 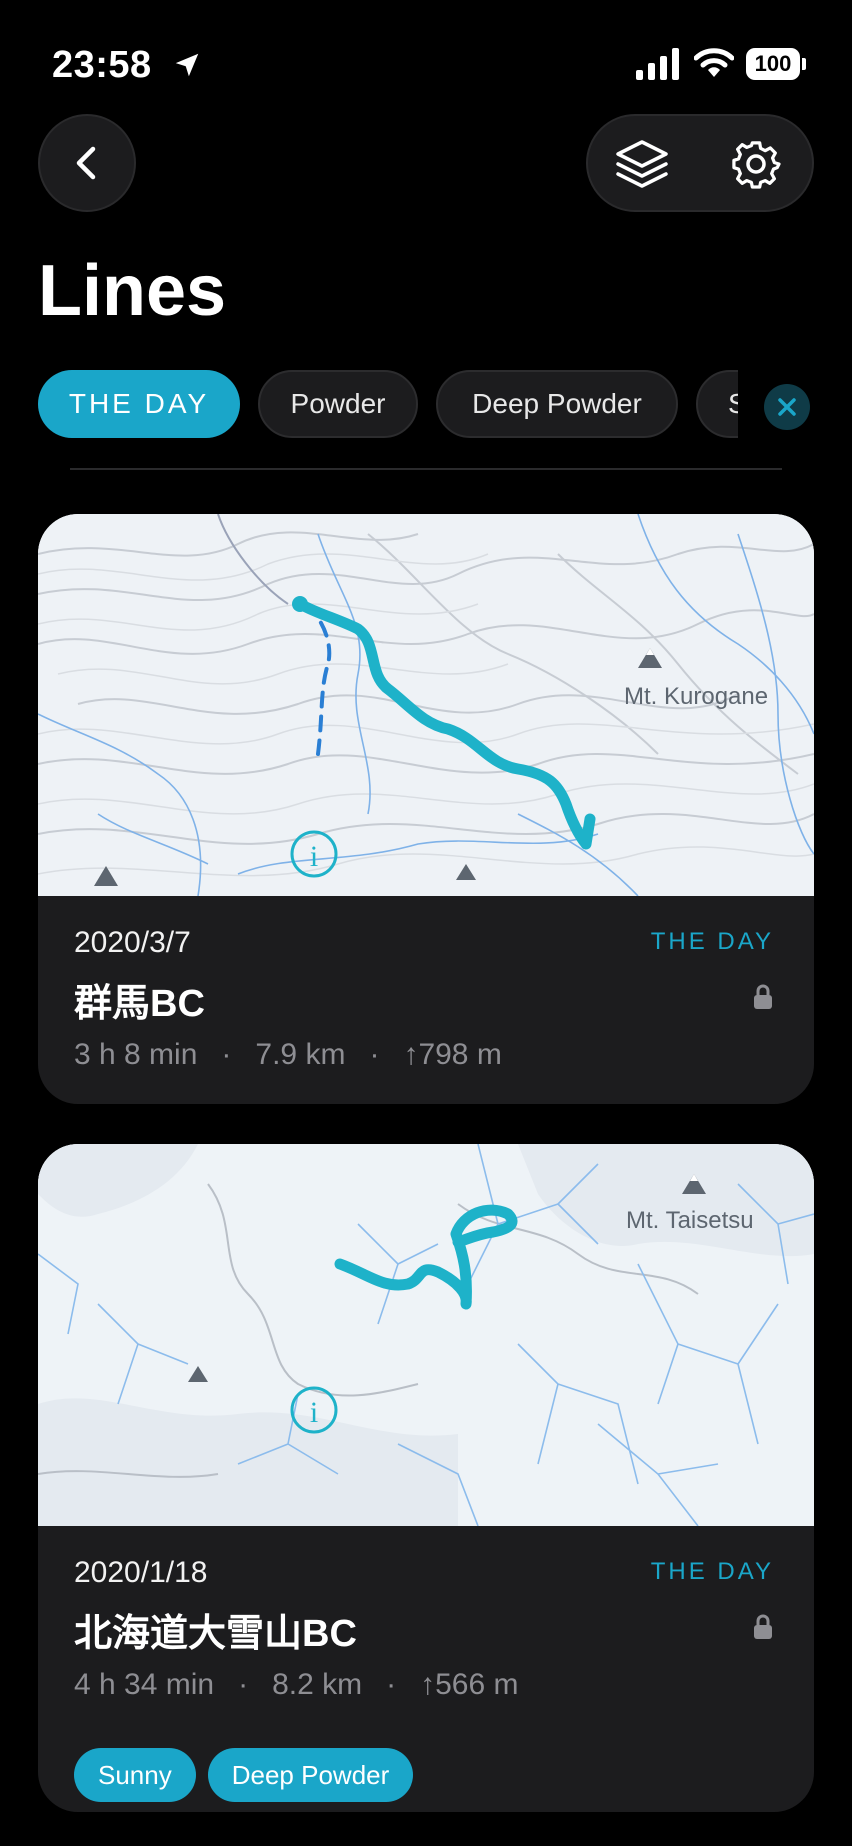 I want to click on signal-icon, so click(x=657, y=64).